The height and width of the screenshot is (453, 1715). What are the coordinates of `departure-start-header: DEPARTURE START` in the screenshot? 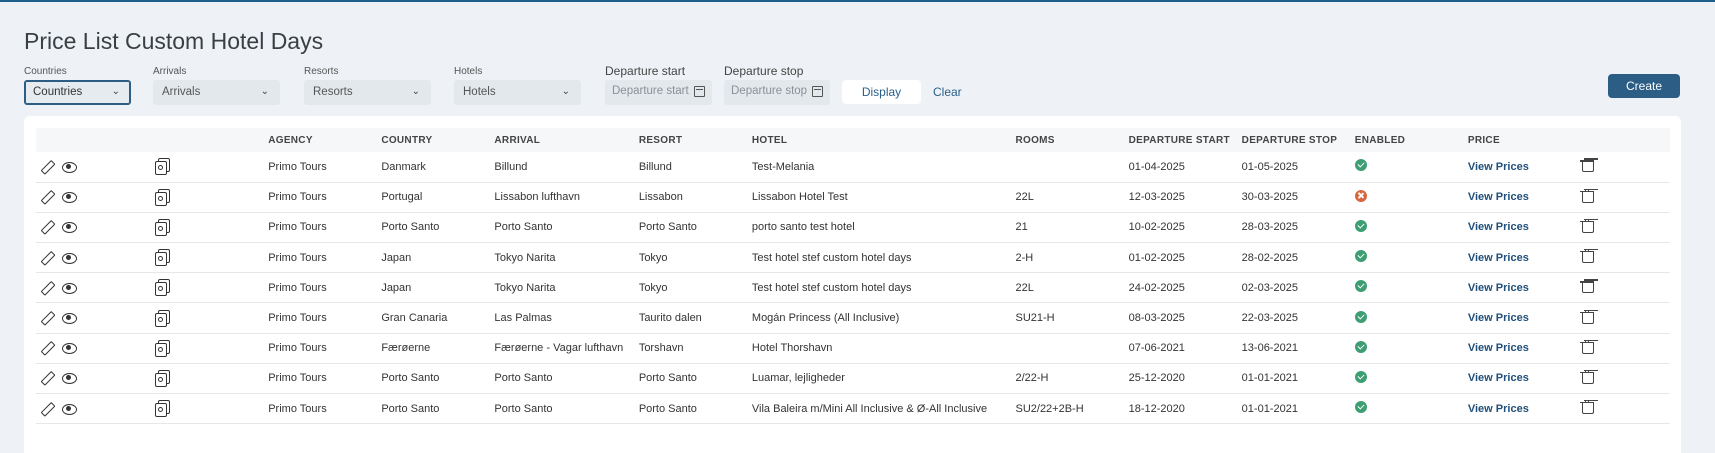 It's located at (1181, 140).